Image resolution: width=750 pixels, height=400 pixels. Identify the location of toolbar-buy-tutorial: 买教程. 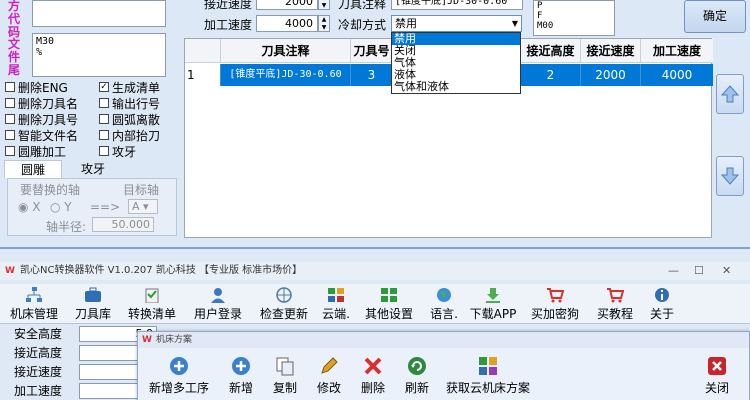
(615, 304).